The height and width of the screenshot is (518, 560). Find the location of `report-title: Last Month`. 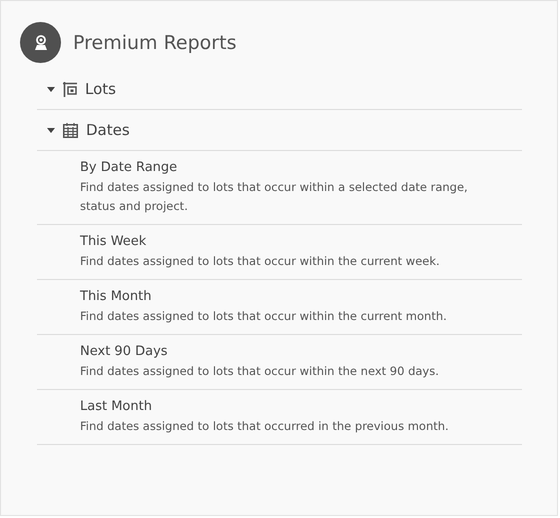

report-title: Last Month is located at coordinates (116, 406).